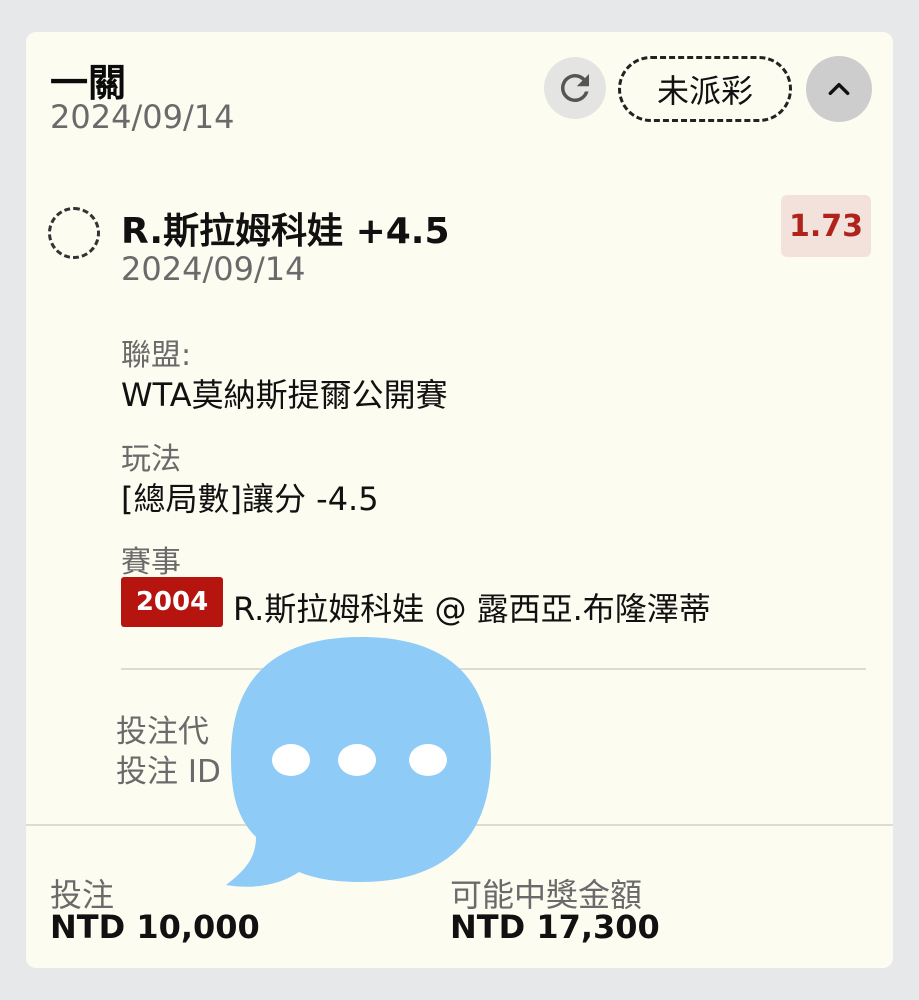  I want to click on event-label: 賽事, so click(151, 562).